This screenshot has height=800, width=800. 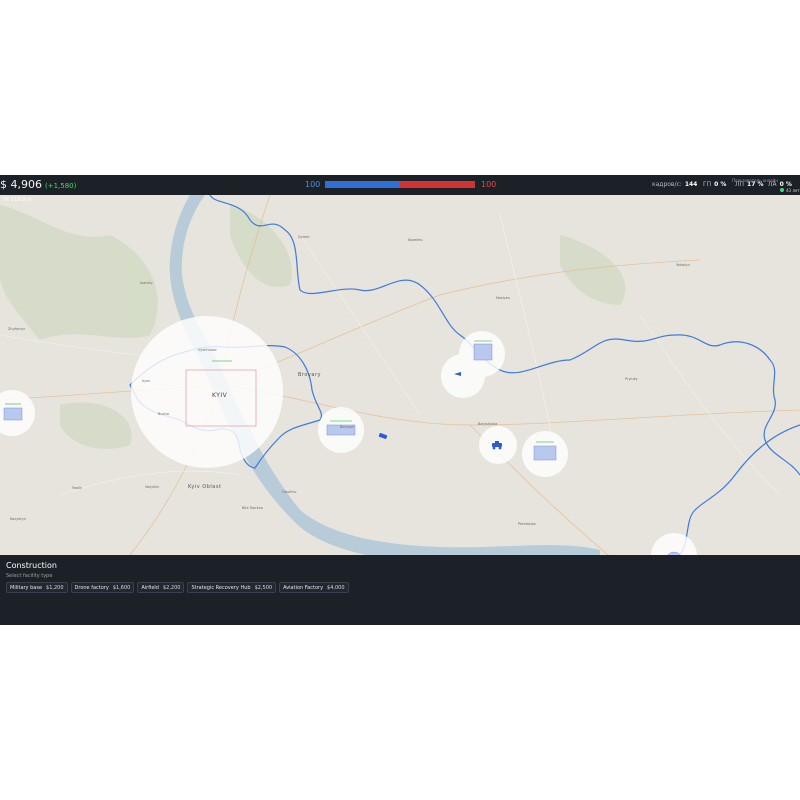 I want to click on build-recovery-hub-button: Strategic Recovery Hub $2,500, so click(x=232, y=587).